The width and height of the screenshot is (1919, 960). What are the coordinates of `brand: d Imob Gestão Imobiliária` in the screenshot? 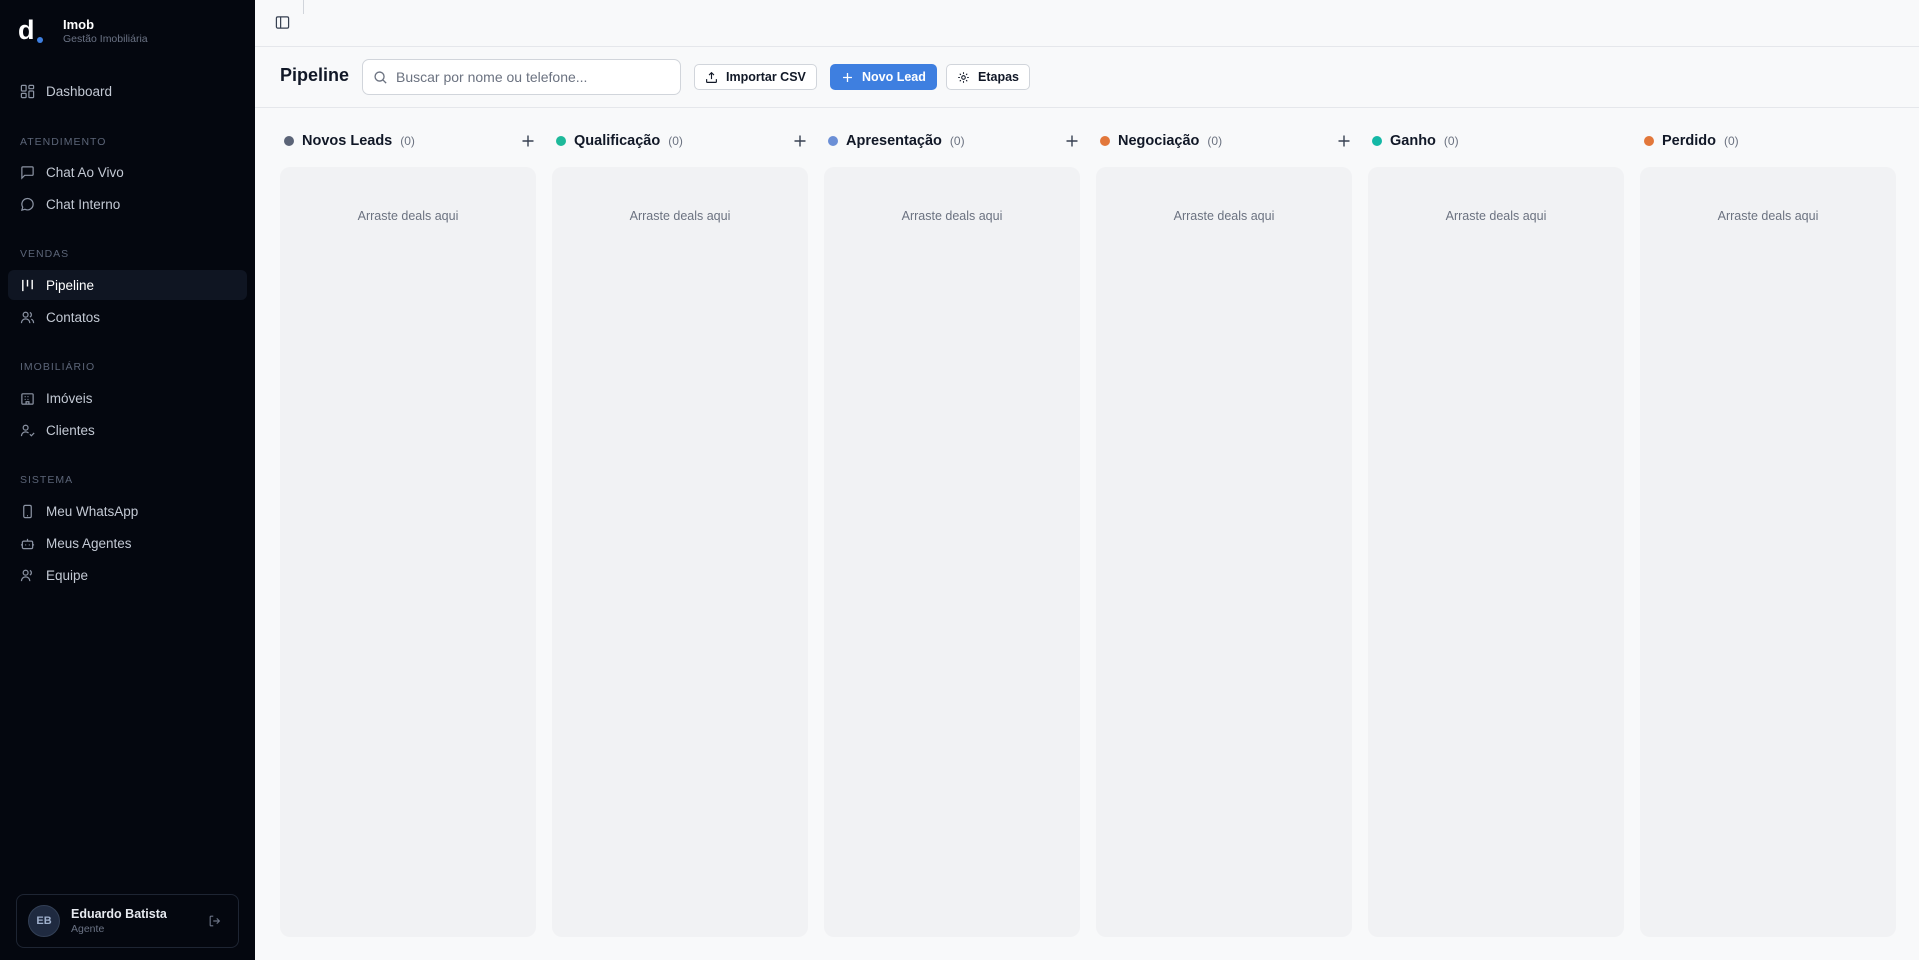 It's located at (83, 30).